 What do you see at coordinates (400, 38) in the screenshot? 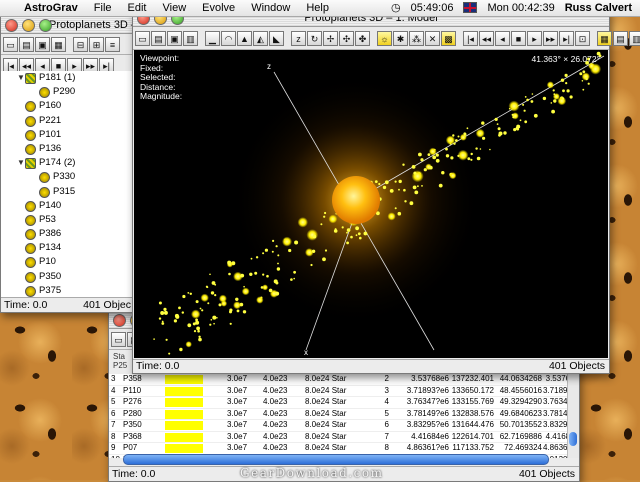
I see `label-icon: ✱` at bounding box center [400, 38].